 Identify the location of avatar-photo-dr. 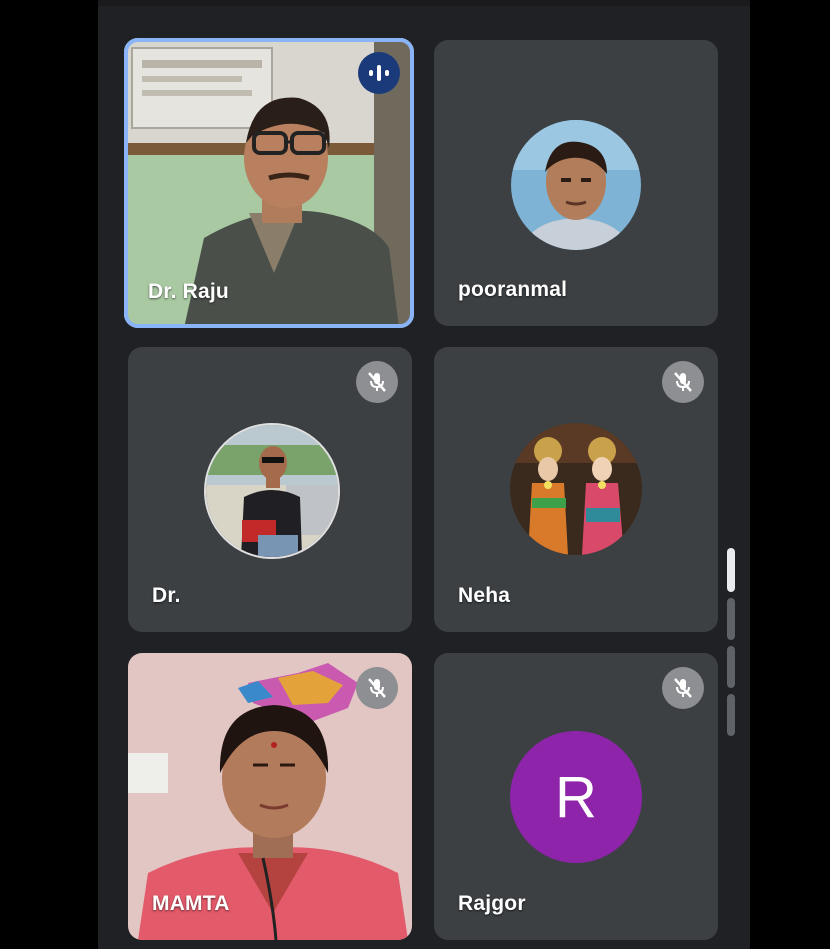
(272, 491).